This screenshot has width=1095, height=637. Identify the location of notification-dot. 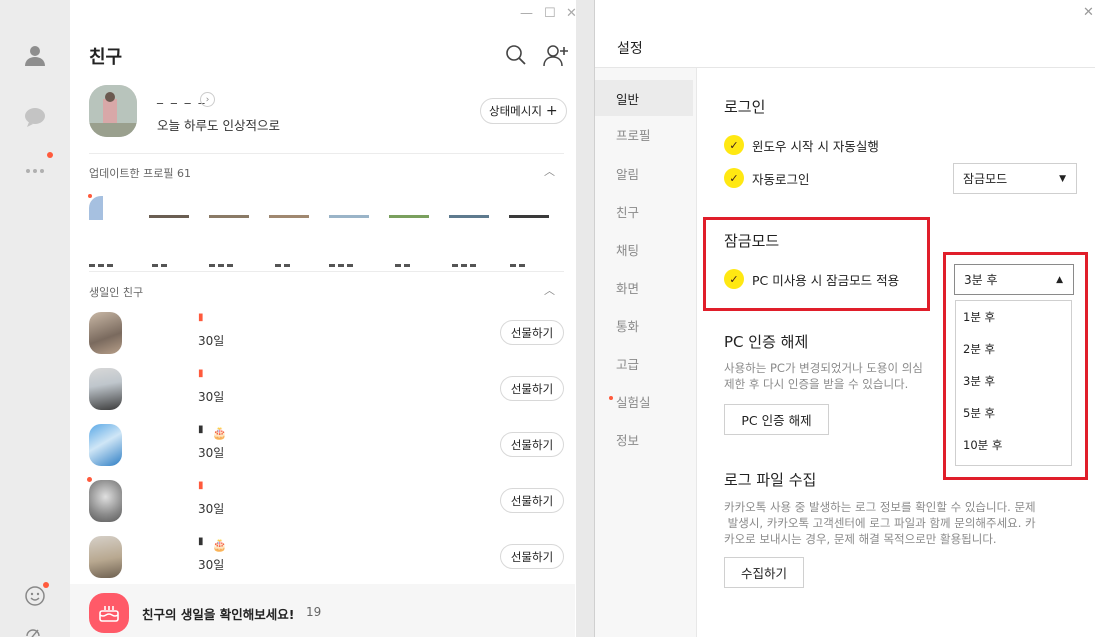
(50, 155).